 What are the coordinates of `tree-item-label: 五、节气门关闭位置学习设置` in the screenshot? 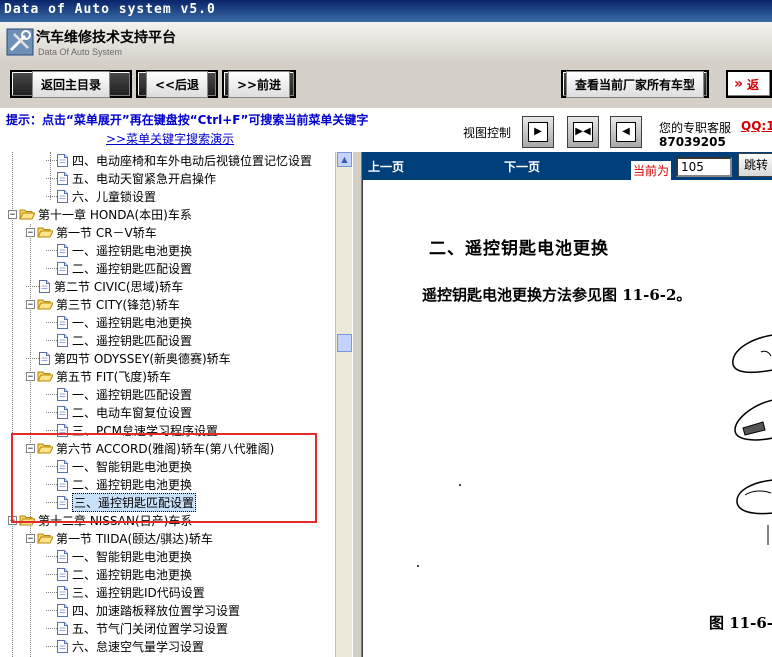 It's located at (150, 628).